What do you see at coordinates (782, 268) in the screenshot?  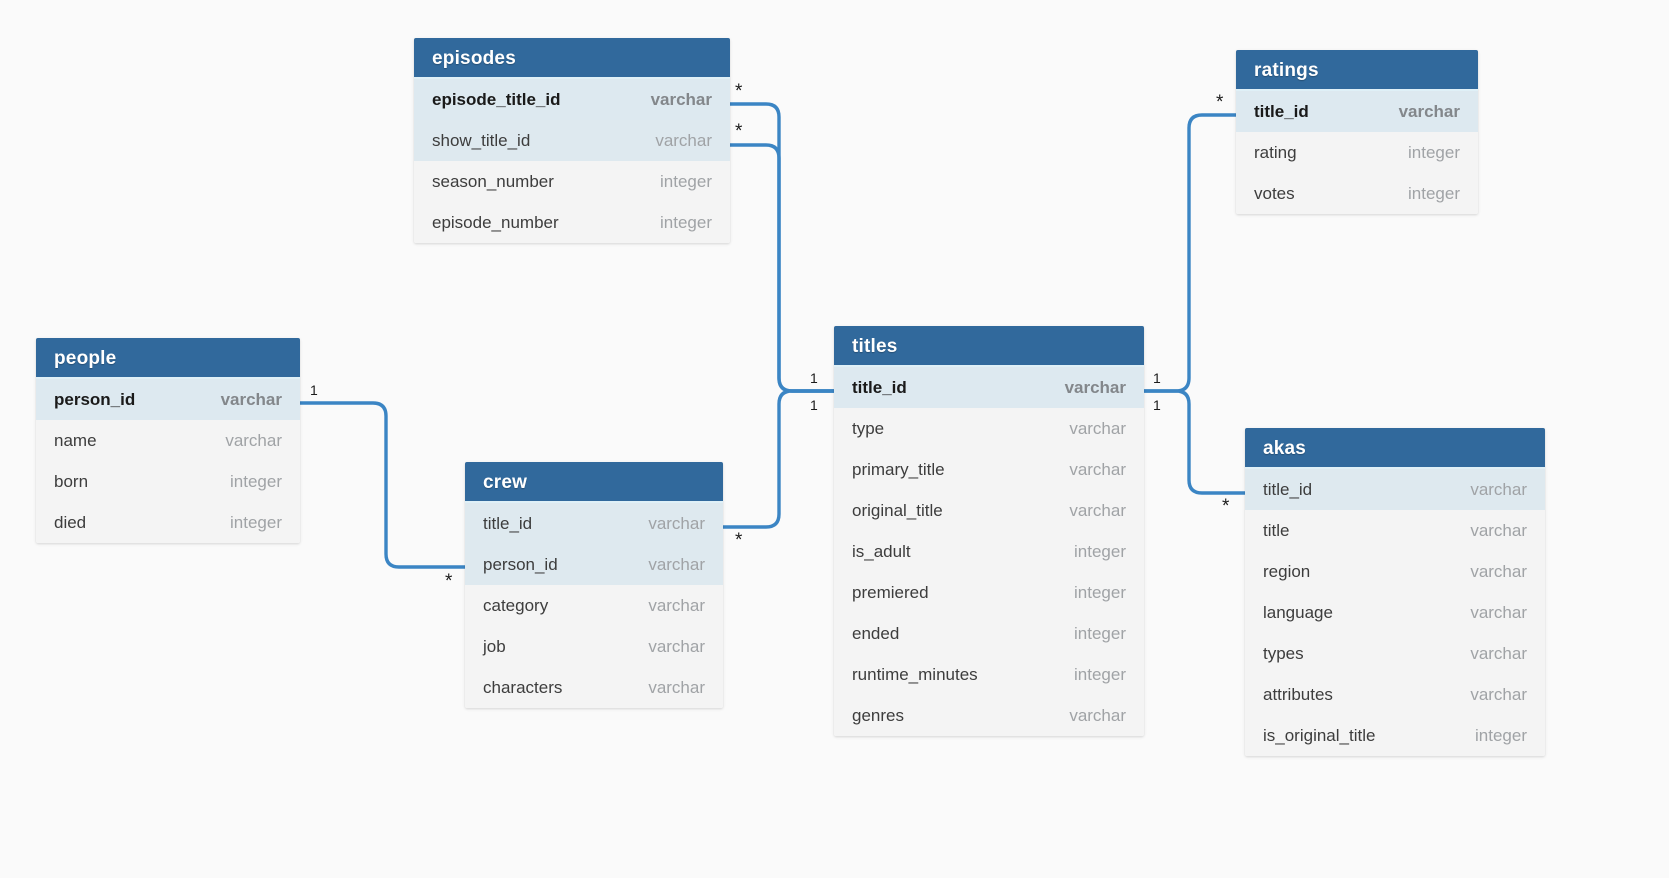 I see `line-episodes-show-title-to-titles` at bounding box center [782, 268].